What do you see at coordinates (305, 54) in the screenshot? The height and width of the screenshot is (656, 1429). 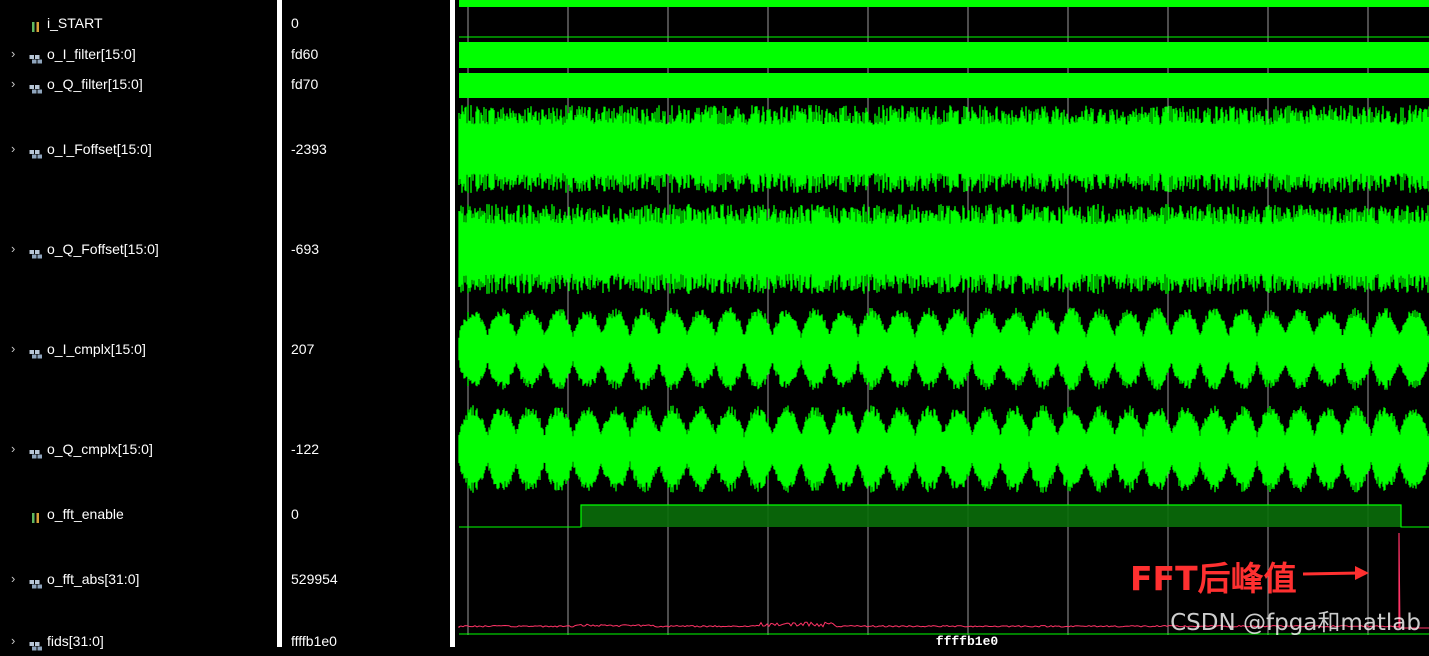 I see `signal-value: fd60` at bounding box center [305, 54].